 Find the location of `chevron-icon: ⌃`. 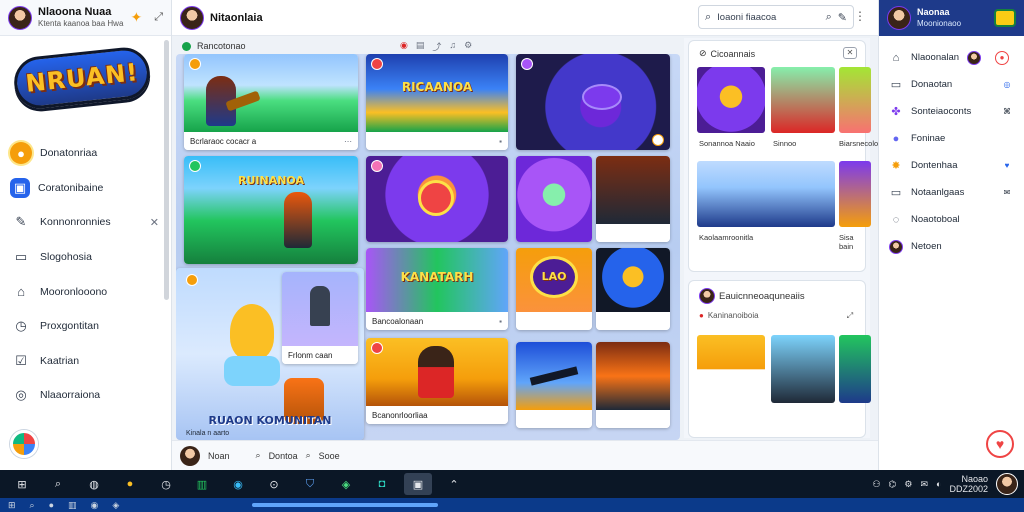

chevron-icon: ⌃ is located at coordinates (454, 484).